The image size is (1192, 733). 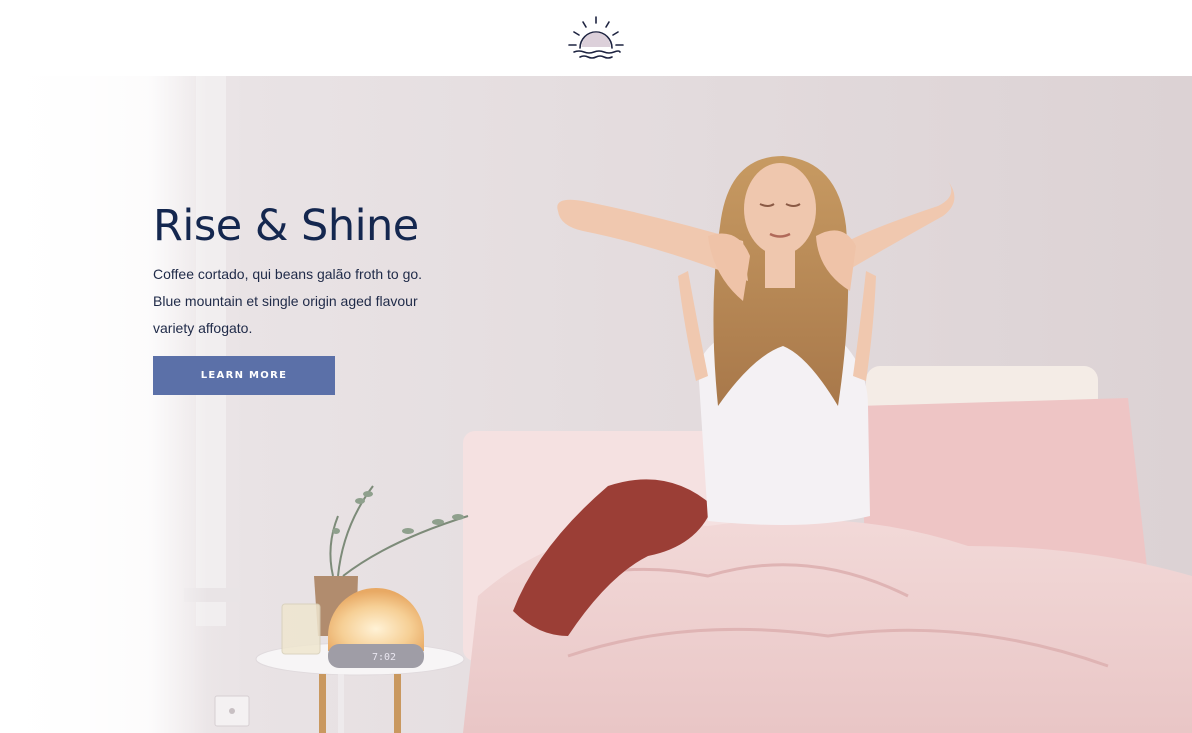 I want to click on sunrise-icon, so click(x=596, y=37).